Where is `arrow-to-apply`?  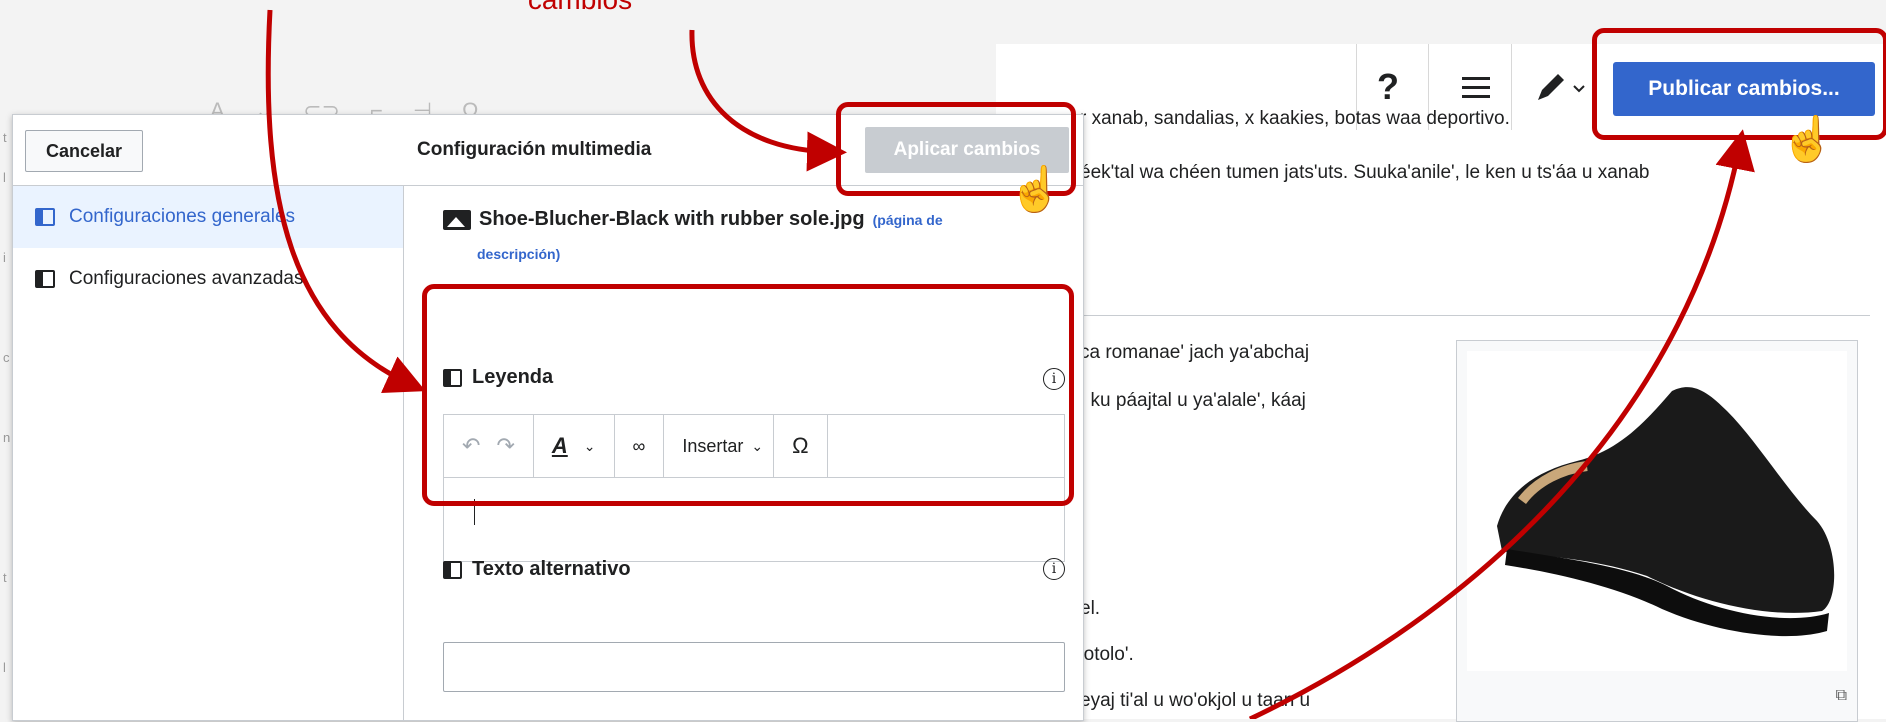 arrow-to-apply is located at coordinates (768, 100).